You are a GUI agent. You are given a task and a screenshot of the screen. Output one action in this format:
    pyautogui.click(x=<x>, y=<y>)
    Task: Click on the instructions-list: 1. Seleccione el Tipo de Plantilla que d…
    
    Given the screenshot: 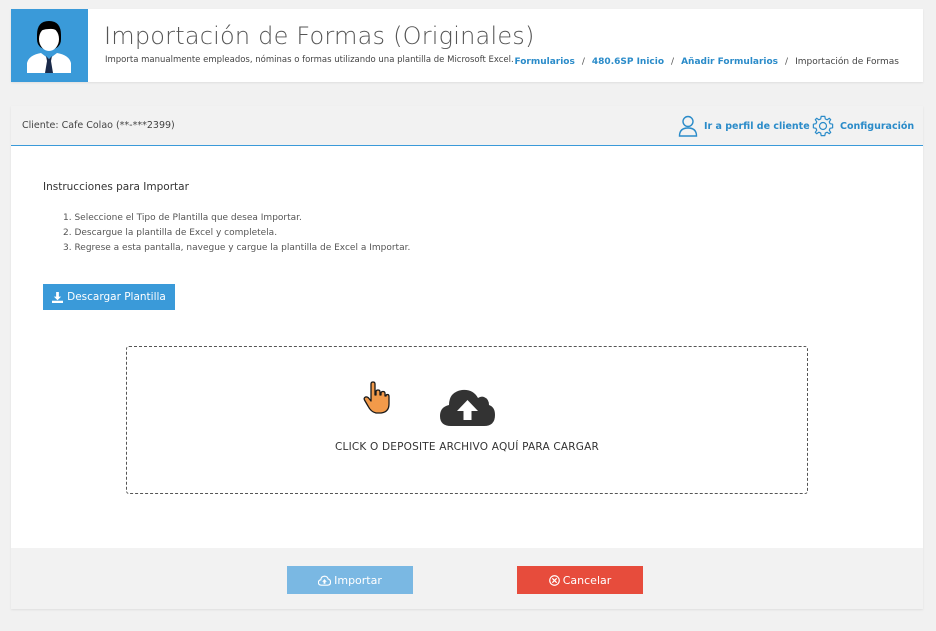 What is the action you would take?
    pyautogui.click(x=236, y=233)
    